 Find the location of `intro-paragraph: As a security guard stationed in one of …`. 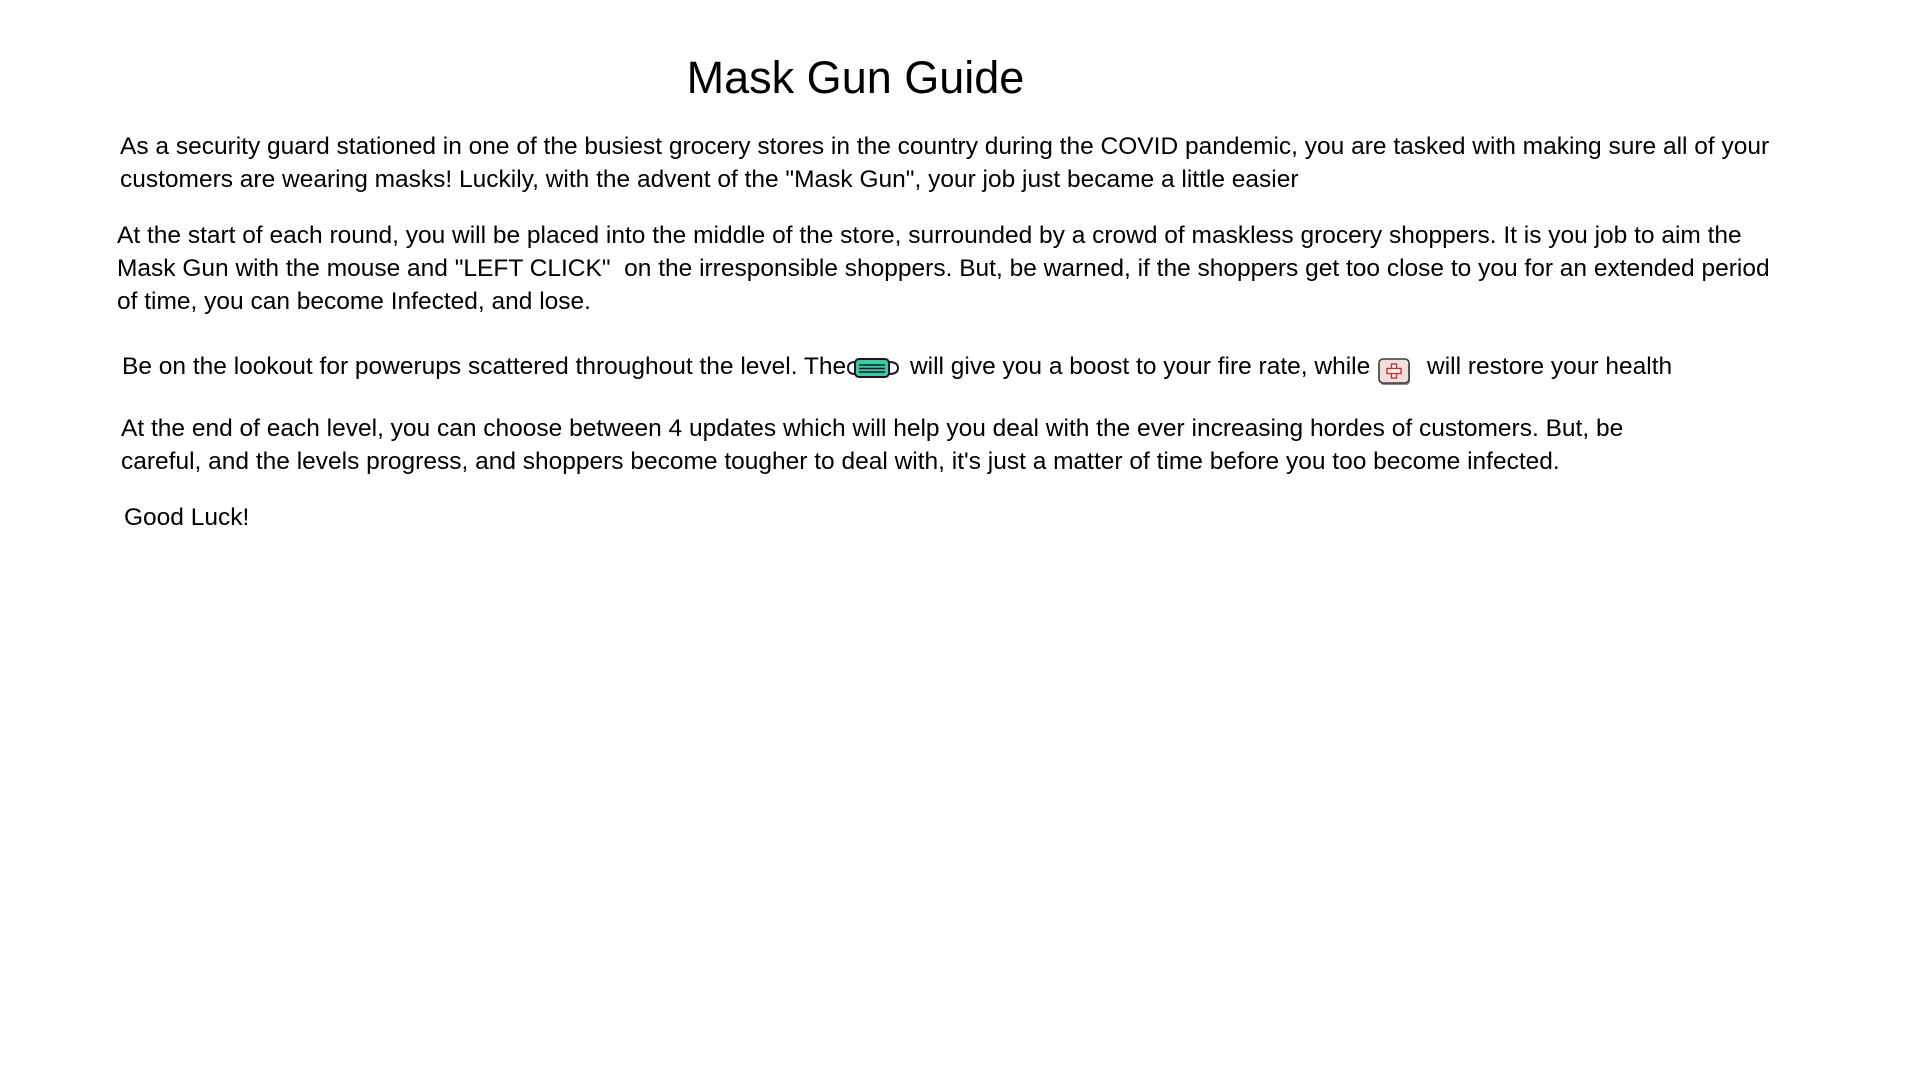

intro-paragraph: As a security guard stationed in one of … is located at coordinates (944, 163).